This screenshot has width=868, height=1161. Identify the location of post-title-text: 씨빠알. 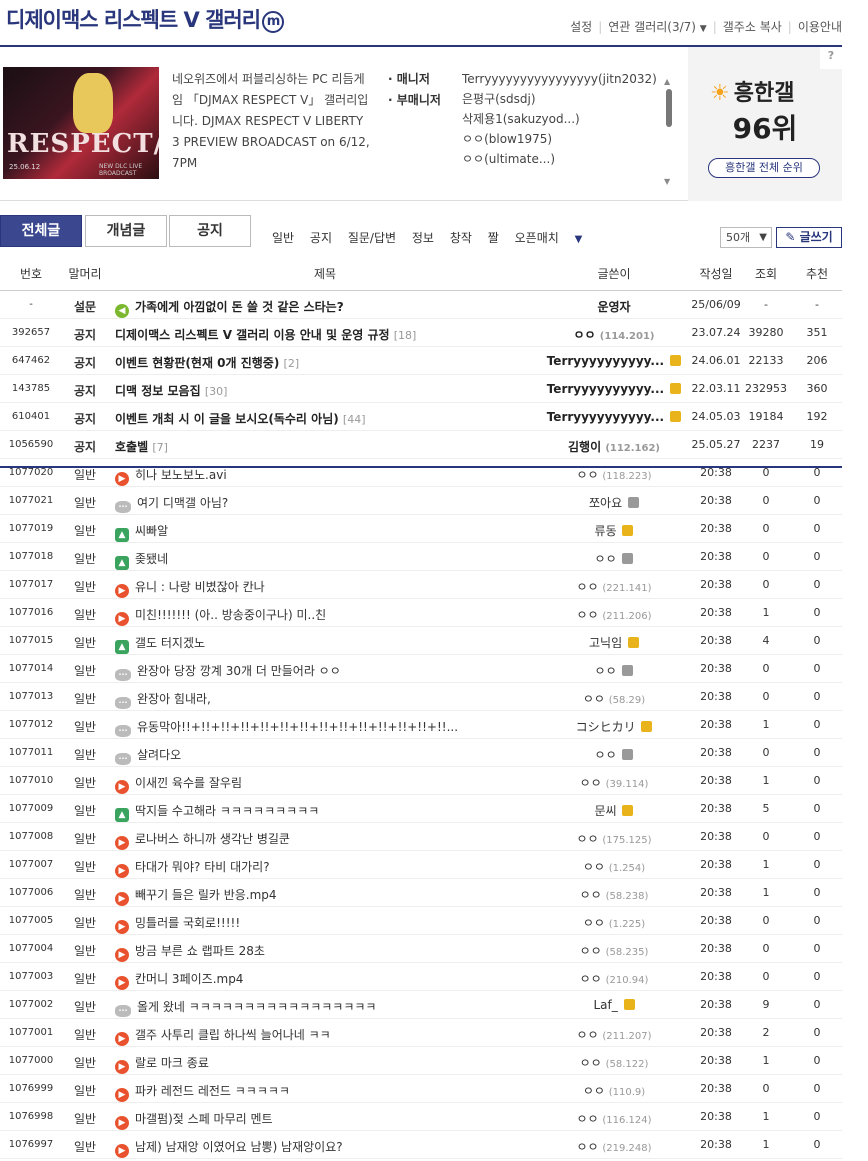
(151, 531).